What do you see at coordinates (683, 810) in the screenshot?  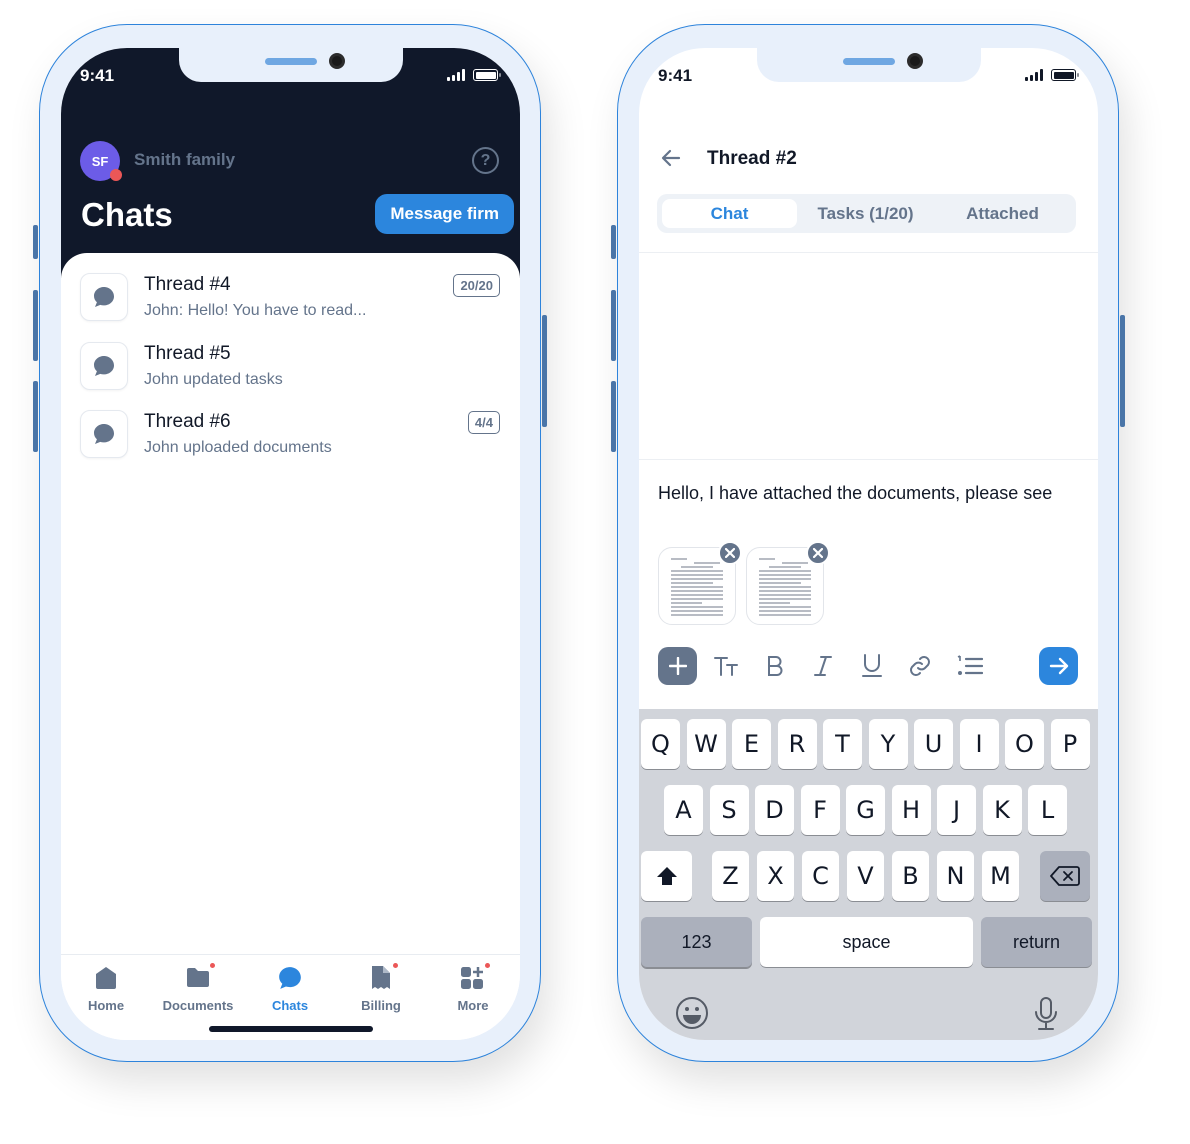 I see `key-a: A` at bounding box center [683, 810].